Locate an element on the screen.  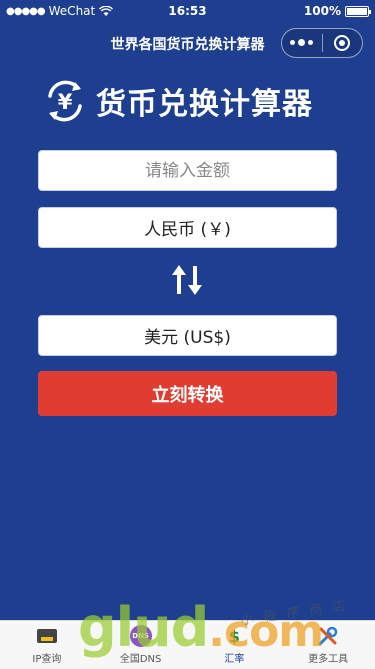
tab-exchange-rate: $ 汇率 is located at coordinates (235, 645).